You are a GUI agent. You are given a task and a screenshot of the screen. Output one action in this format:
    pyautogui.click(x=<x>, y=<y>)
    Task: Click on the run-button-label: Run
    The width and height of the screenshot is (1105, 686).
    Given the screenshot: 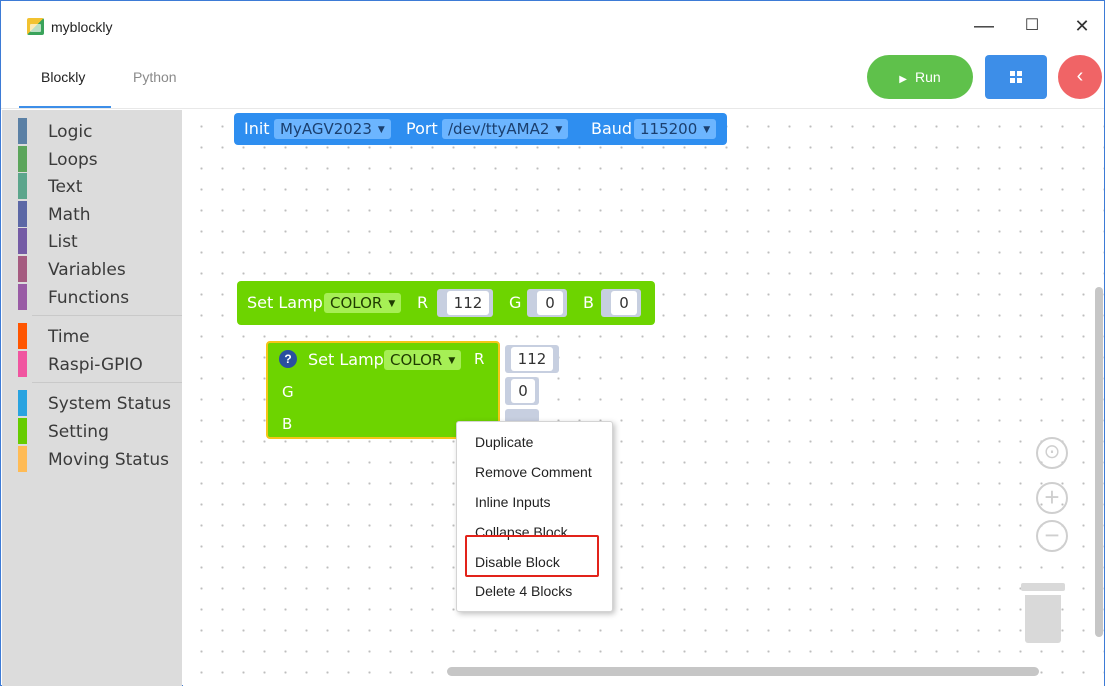 What is the action you would take?
    pyautogui.click(x=928, y=77)
    